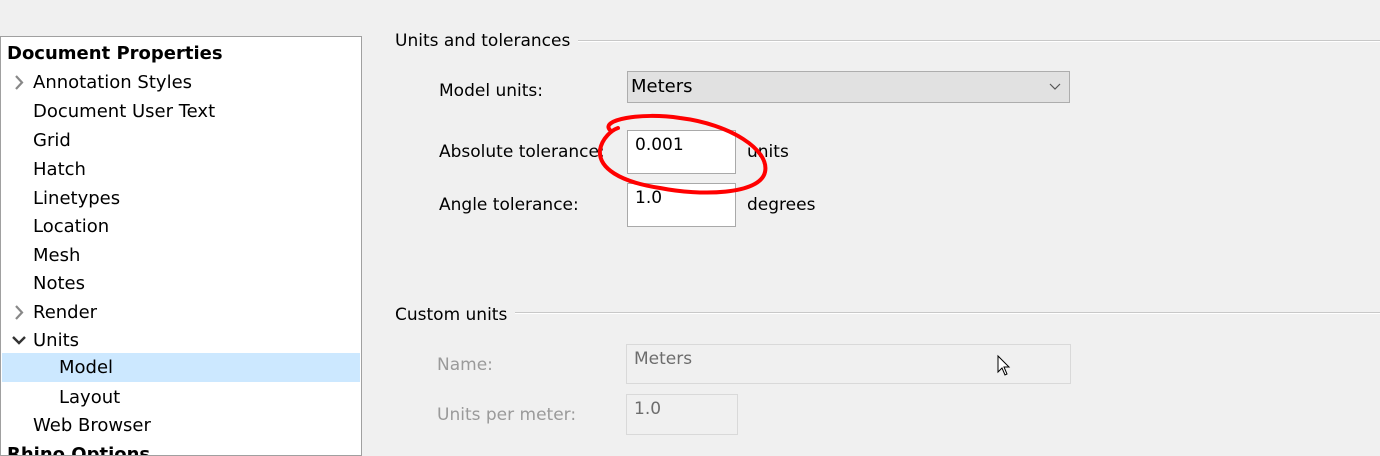 The height and width of the screenshot is (456, 1380). I want to click on tree-item-web-browser: Web Browser, so click(181, 425).